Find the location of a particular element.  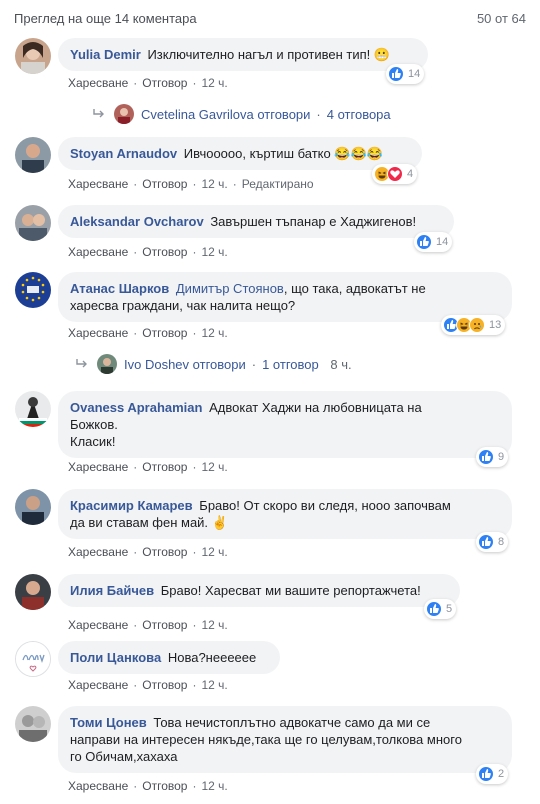

comment-text: Завършен тъпанар е Хаджигенов! is located at coordinates (313, 221).